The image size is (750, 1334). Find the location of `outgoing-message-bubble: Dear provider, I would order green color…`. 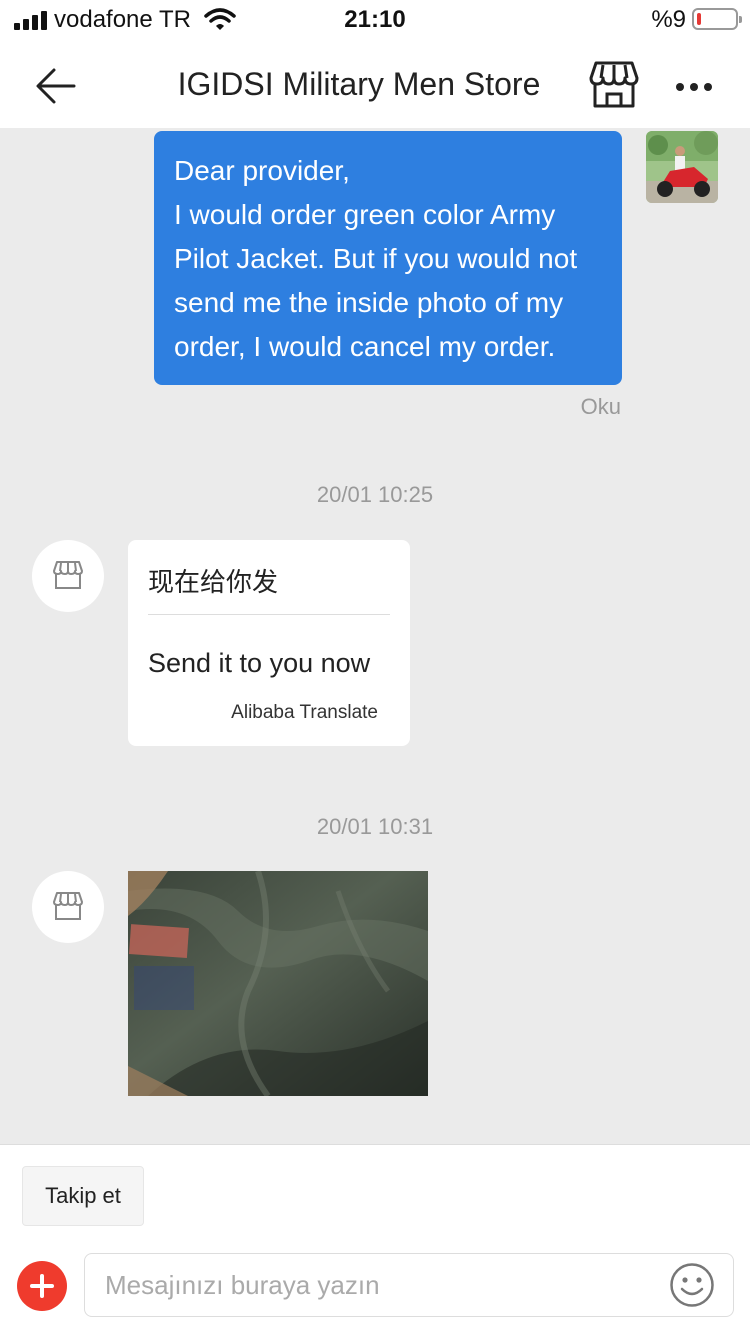

outgoing-message-bubble: Dear provider, I would order green color… is located at coordinates (388, 258).